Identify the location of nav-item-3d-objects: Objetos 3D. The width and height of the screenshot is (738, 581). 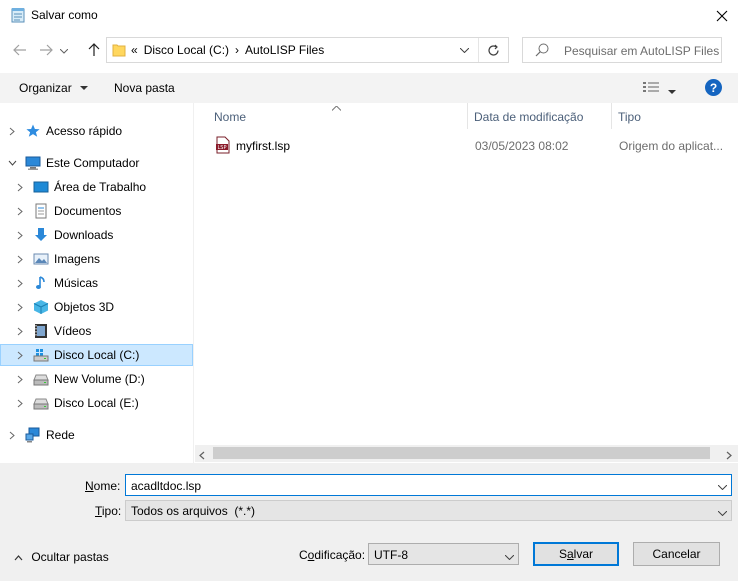
(96, 307).